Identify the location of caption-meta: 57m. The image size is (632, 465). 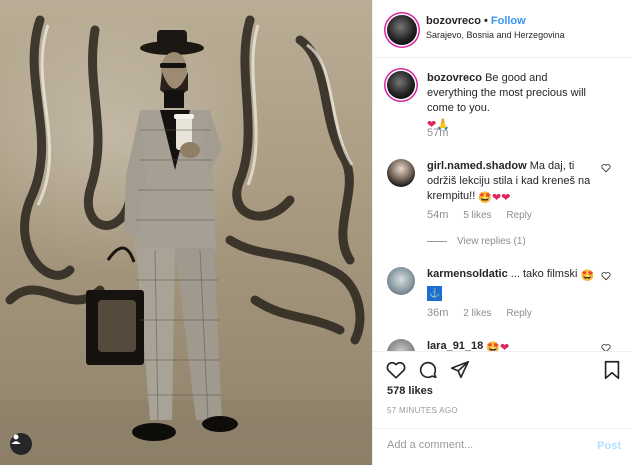
(443, 133).